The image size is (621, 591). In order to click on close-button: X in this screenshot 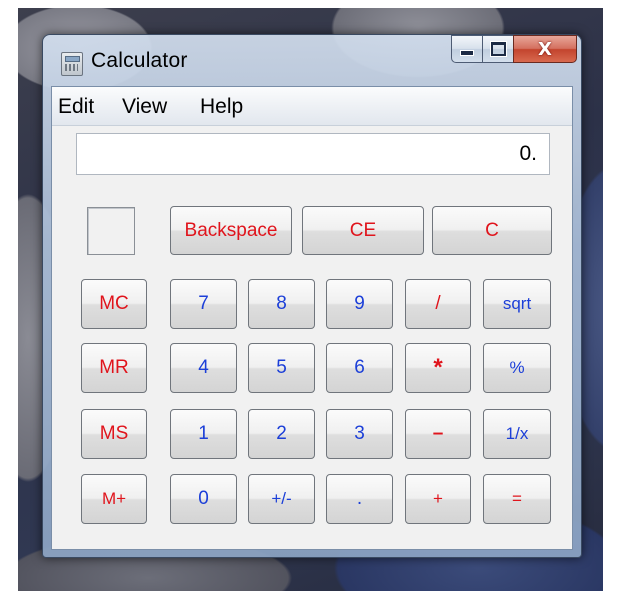, I will do `click(545, 49)`.